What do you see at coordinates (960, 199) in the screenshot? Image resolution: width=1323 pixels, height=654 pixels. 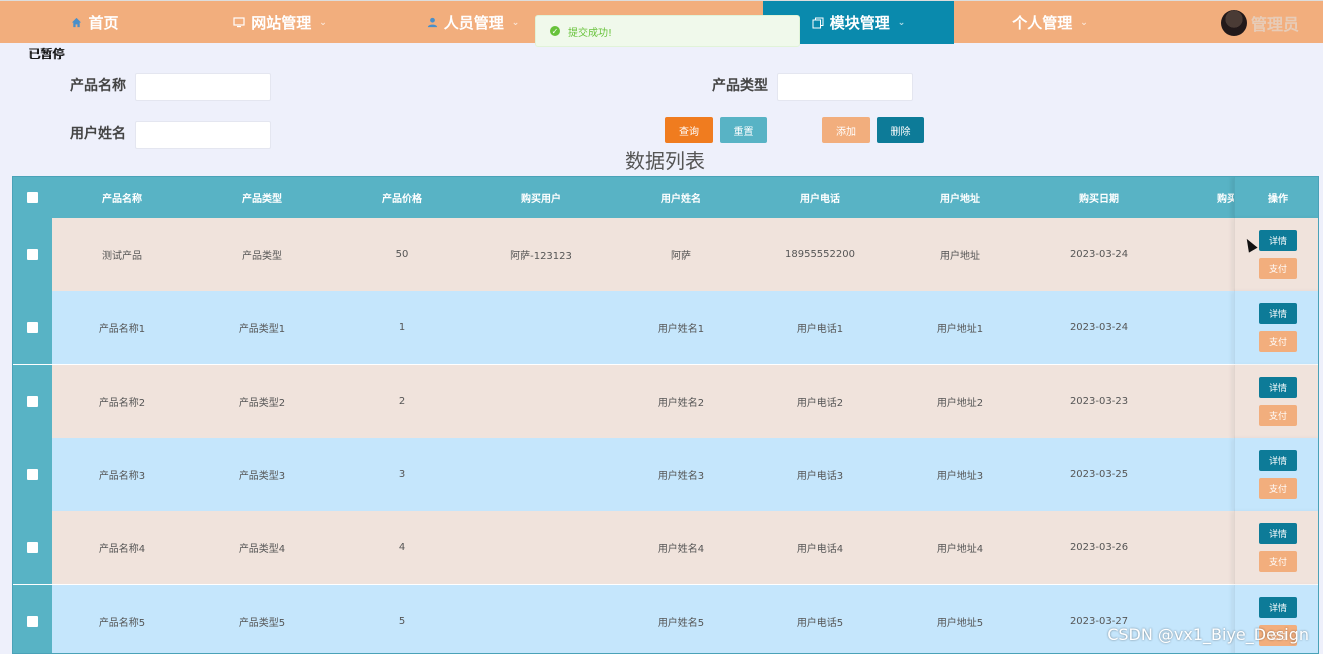 I see `header-user-address: 用户地址` at bounding box center [960, 199].